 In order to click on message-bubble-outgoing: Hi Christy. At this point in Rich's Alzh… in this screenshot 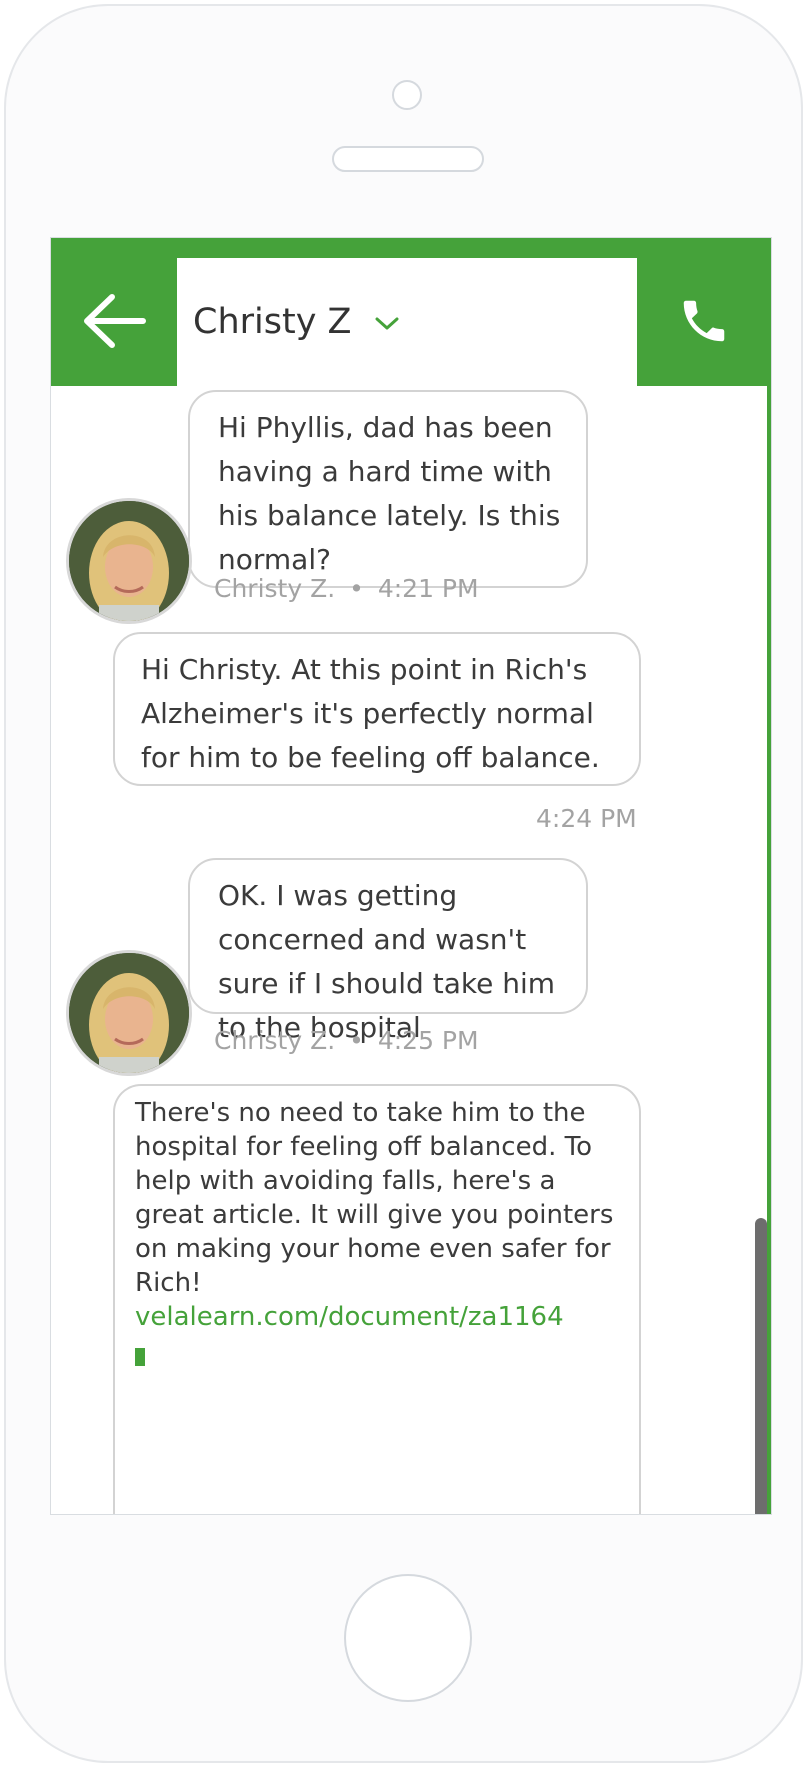, I will do `click(377, 709)`.